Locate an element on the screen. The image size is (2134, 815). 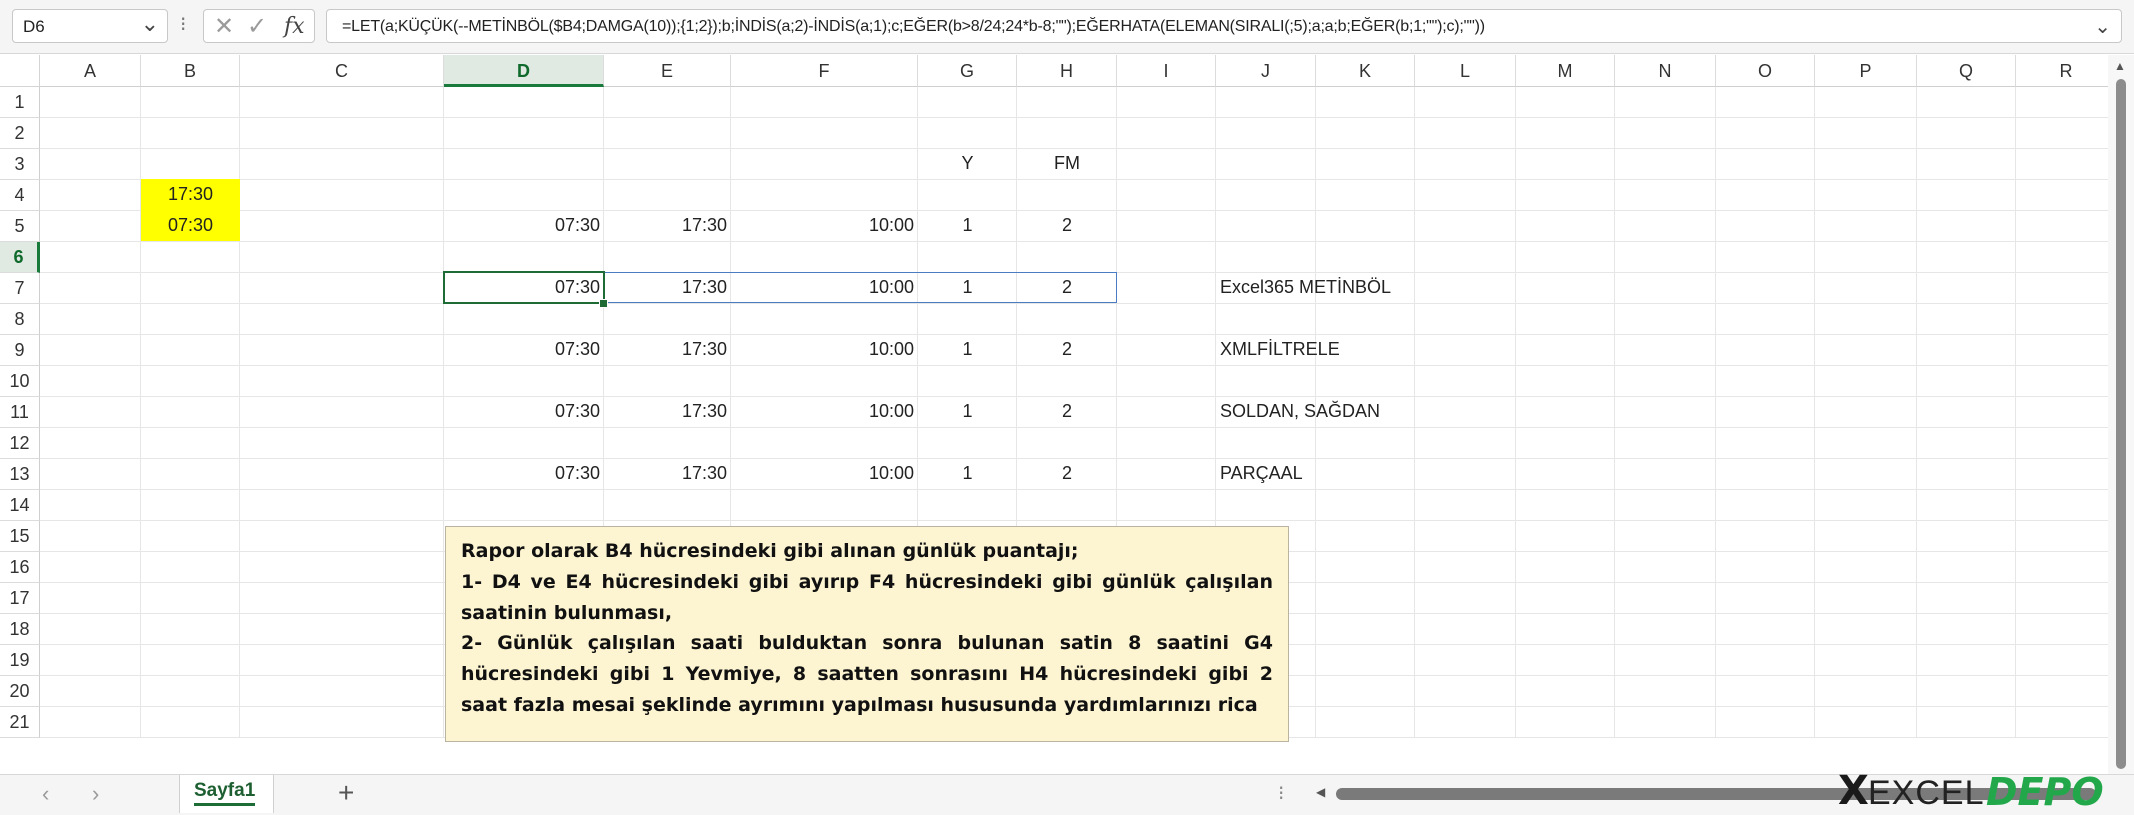
enter-icon: ✓ is located at coordinates (257, 26).